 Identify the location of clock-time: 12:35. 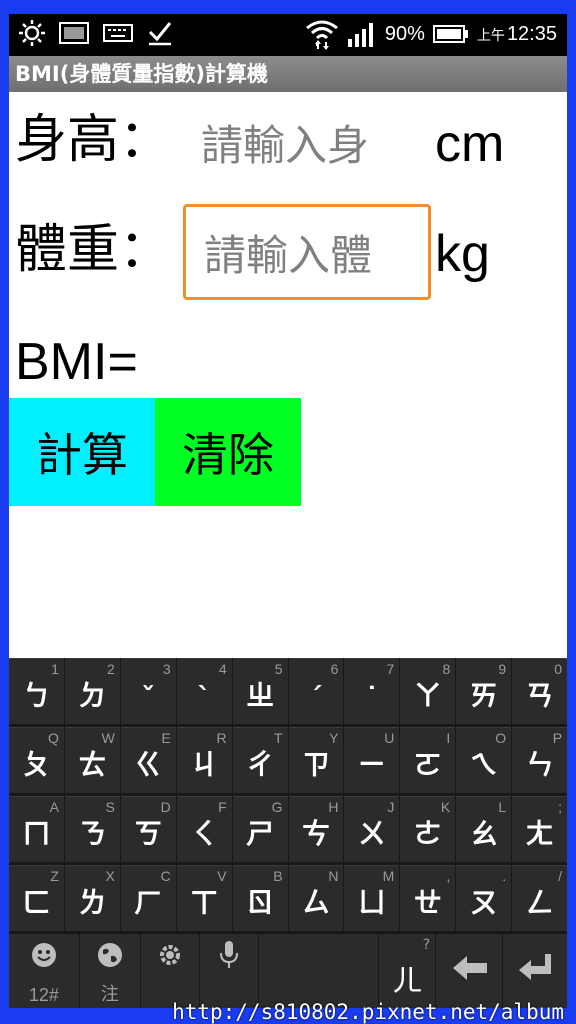
(531, 33).